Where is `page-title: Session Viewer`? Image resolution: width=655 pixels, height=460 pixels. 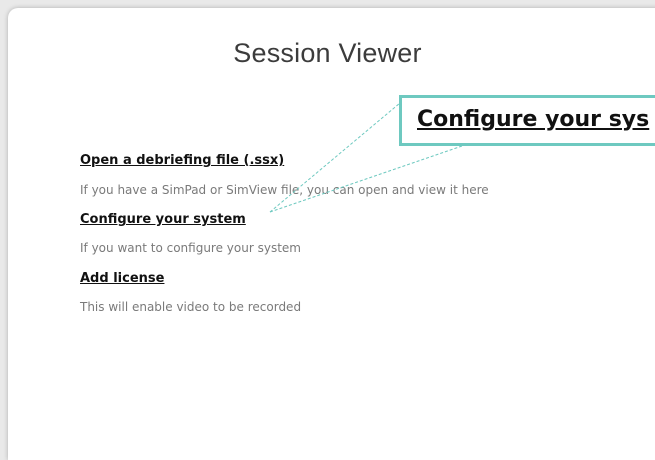
page-title: Session Viewer is located at coordinates (327, 53).